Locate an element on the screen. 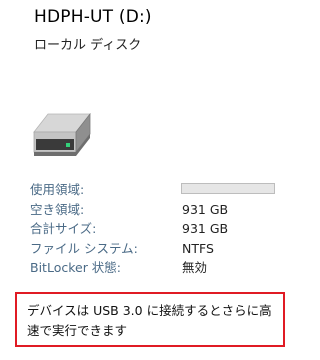 Image resolution: width=320 pixels, height=360 pixels. free-space-row: 空き領域: 931 GB is located at coordinates (154, 210).